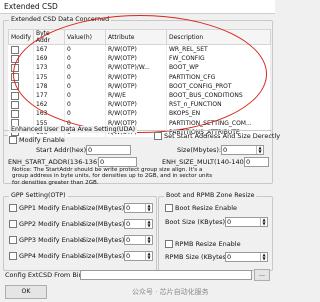  What do you see at coordinates (139, 114) in the screenshot?
I see `table-row: 163 0 R/W(OTP) BKOPS_EN` at bounding box center [139, 114].